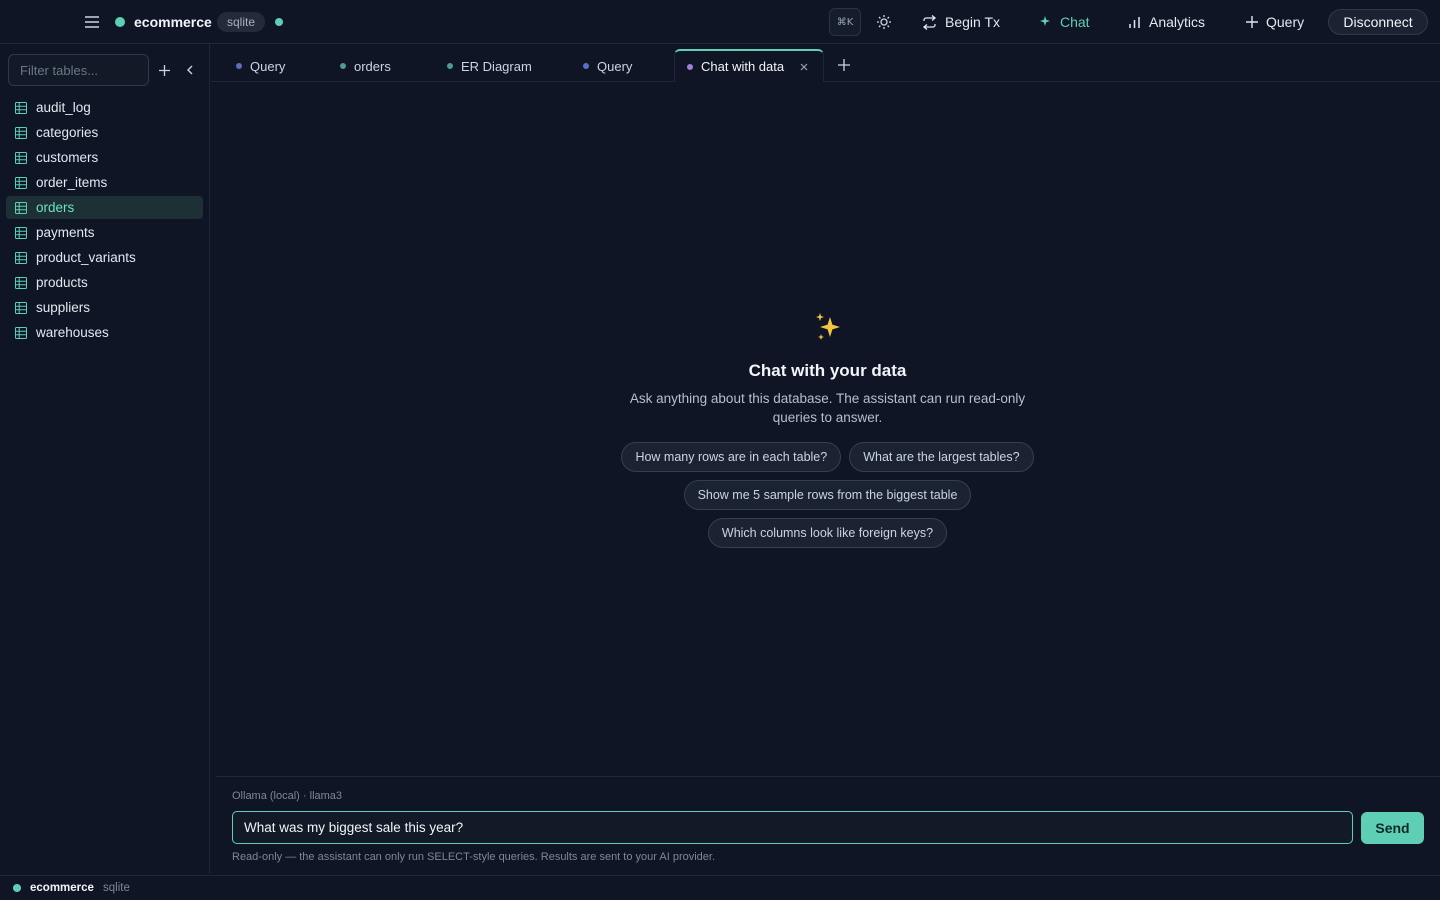 The image size is (1440, 900). I want to click on tab: ER Diagram, so click(477, 66).